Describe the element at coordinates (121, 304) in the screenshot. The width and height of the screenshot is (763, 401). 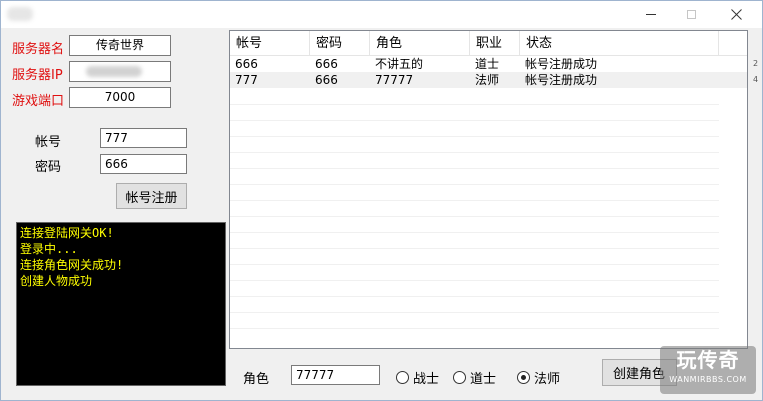
I see `log-console: 连接登陆网关OK! 登录中... 连接角色网关成功! 创建人物成功` at that location.